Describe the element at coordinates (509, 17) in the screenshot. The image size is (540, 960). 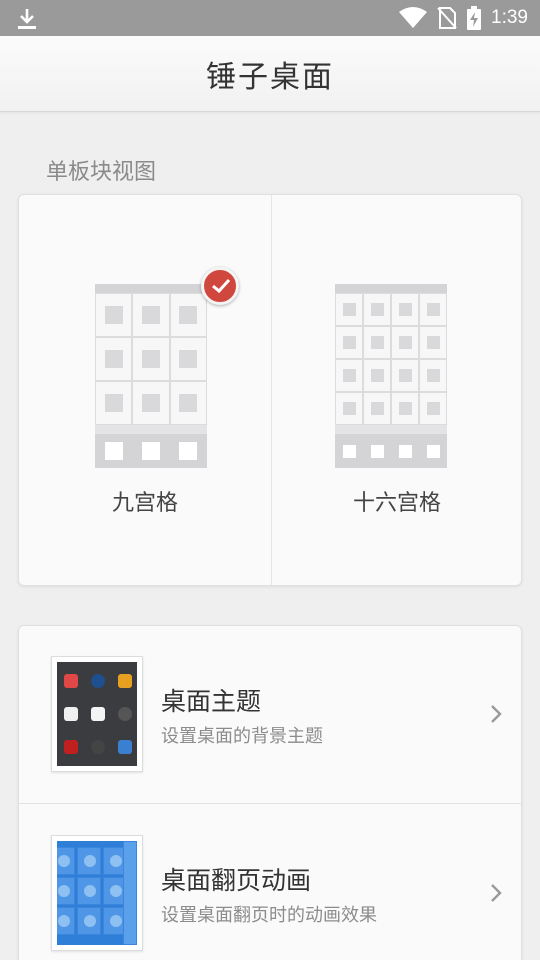
I see `status-time: 1:39` at that location.